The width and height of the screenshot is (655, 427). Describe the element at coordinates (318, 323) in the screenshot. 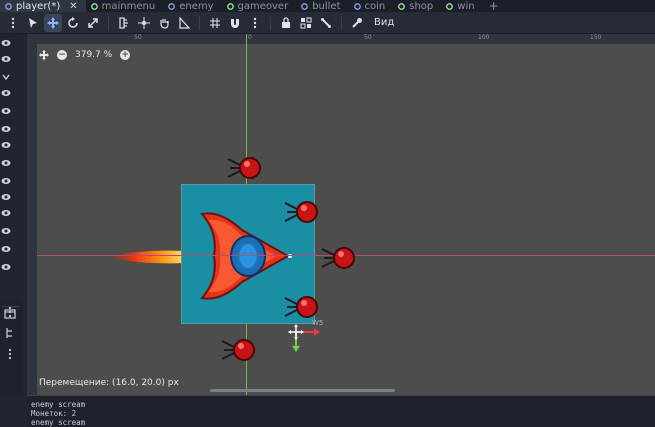

I see `gizmo-label: W5` at that location.